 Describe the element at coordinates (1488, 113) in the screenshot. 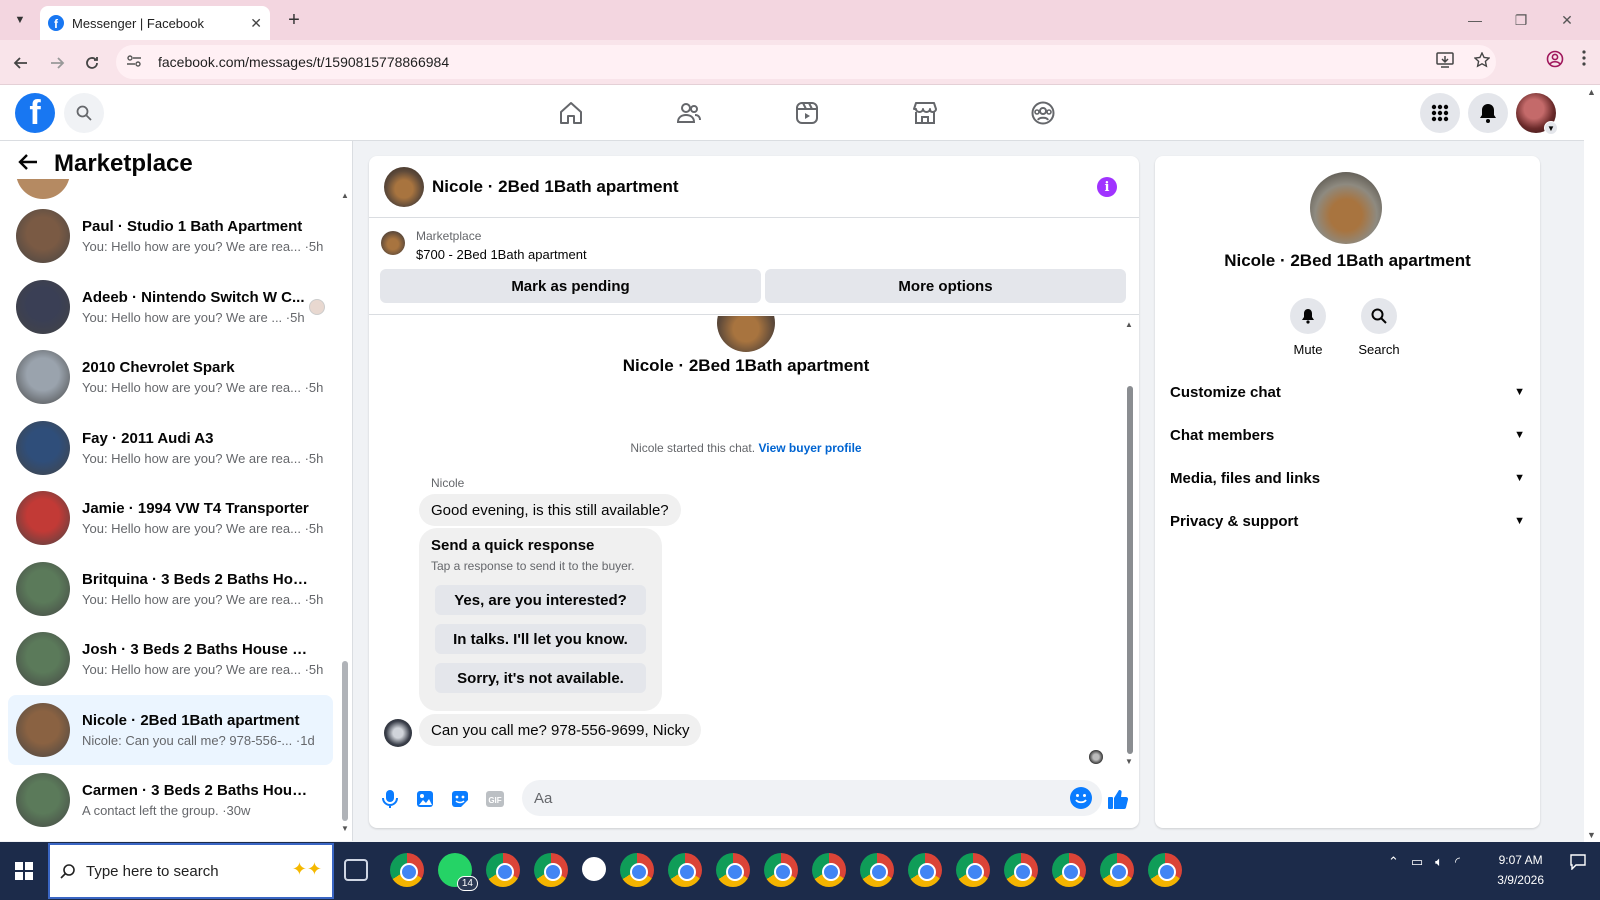

I see `notifications-bell-icon` at that location.